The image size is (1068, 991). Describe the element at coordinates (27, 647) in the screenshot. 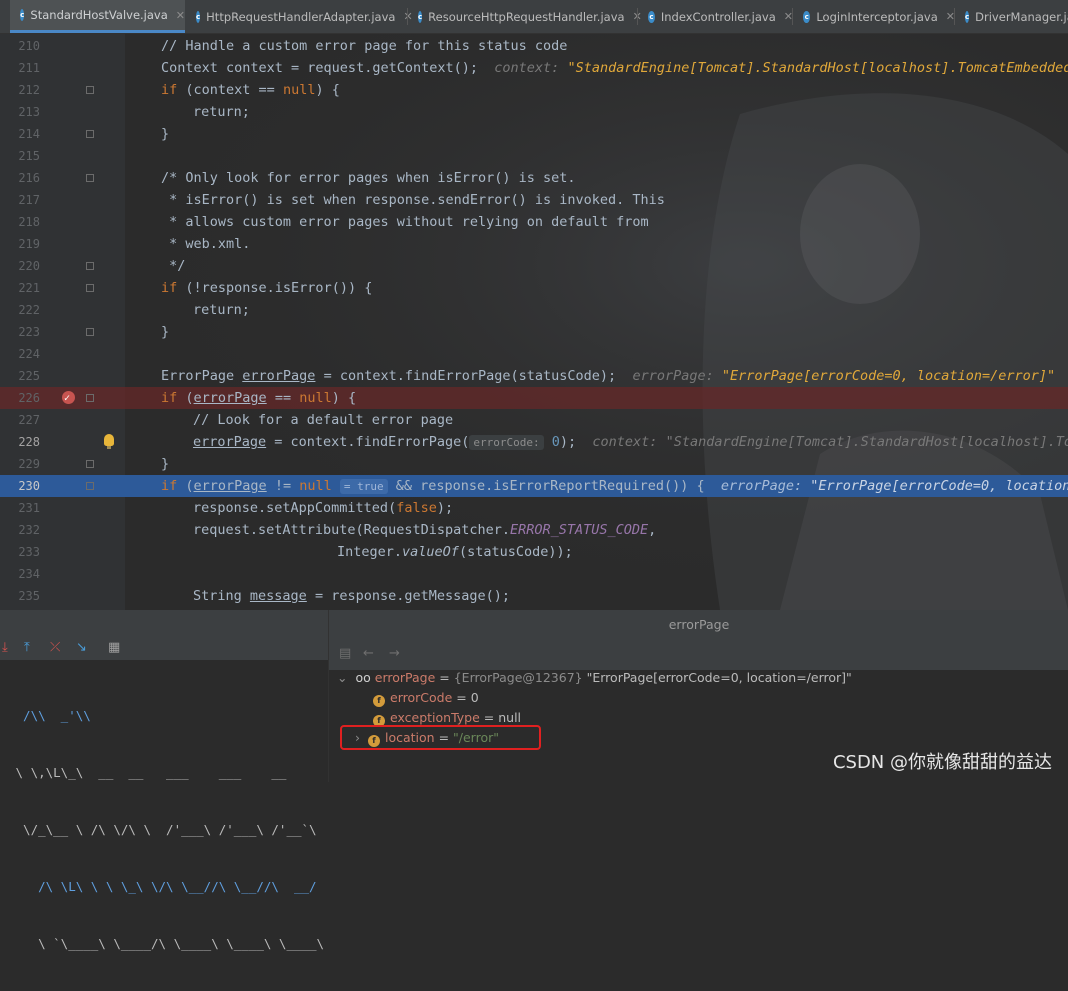

I see `step-out-icon: ⤒` at that location.